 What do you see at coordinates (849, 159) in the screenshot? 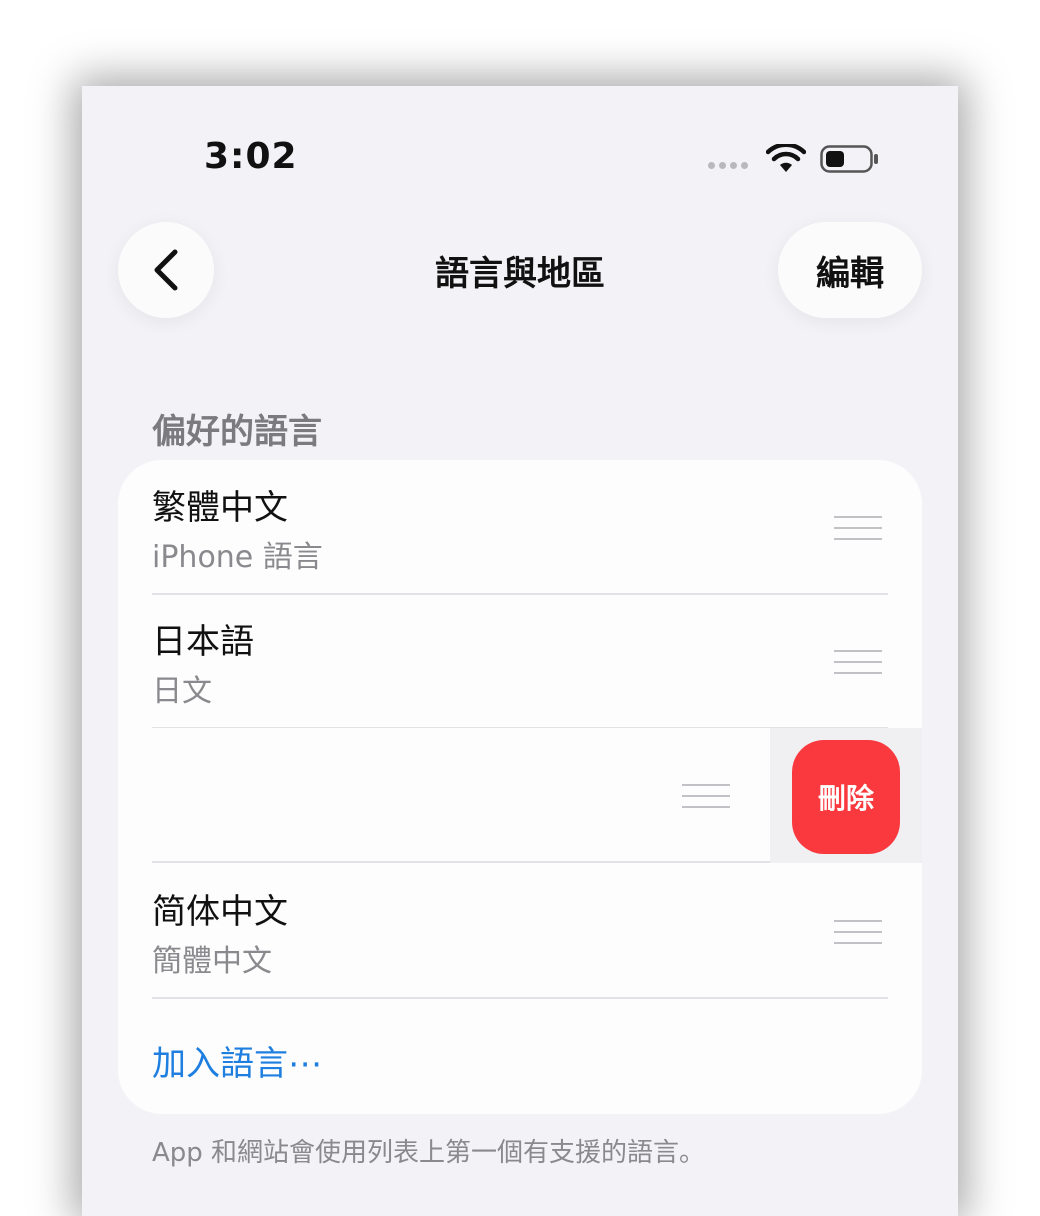
I see `battery-icon` at bounding box center [849, 159].